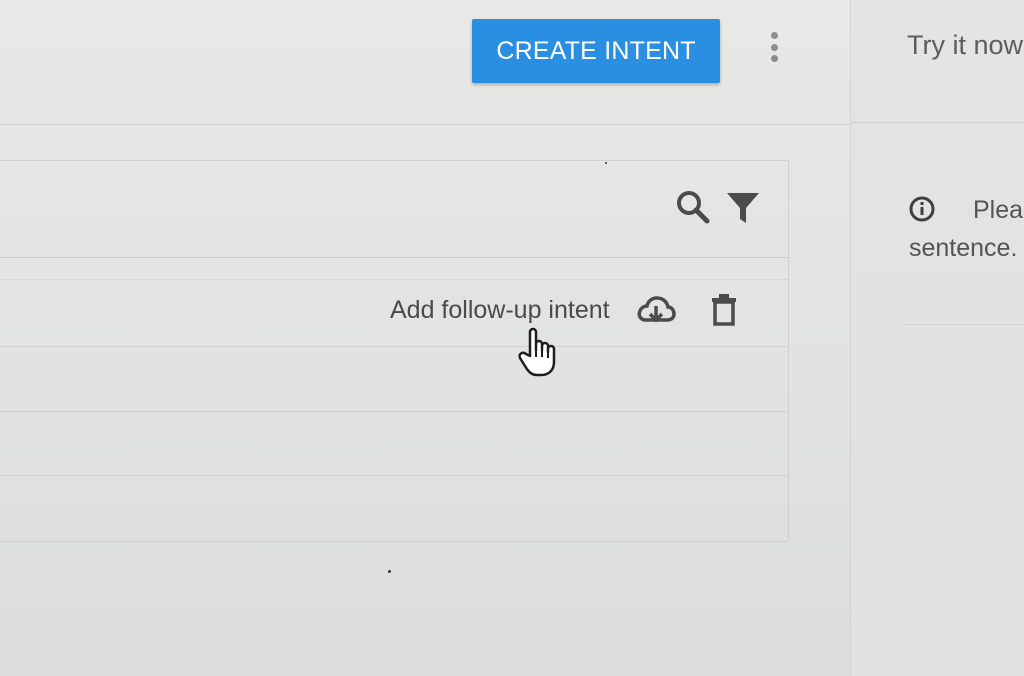  What do you see at coordinates (724, 309) in the screenshot?
I see `trash-icon` at bounding box center [724, 309].